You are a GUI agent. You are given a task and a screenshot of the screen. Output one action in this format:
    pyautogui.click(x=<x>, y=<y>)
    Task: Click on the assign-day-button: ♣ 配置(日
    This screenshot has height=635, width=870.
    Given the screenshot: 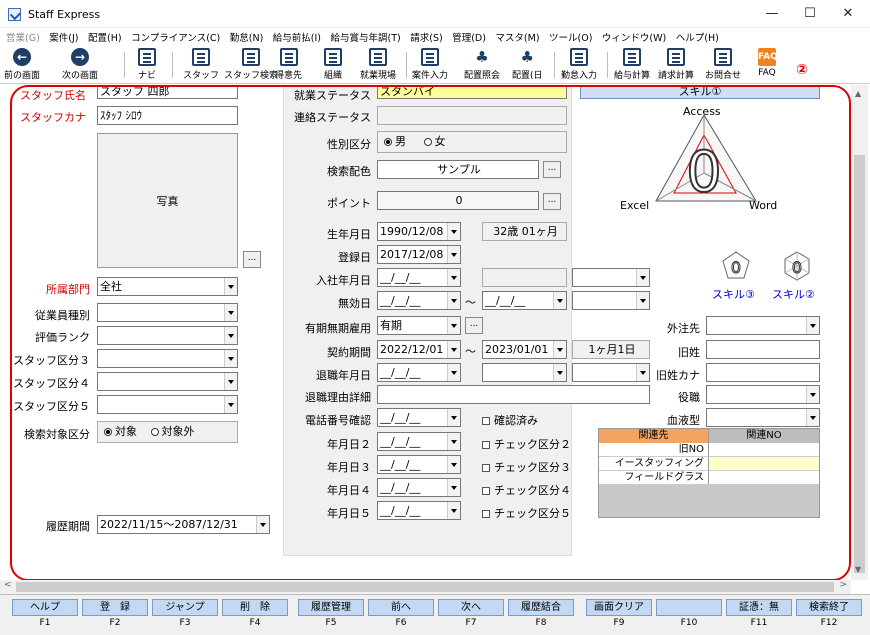 What is the action you would take?
    pyautogui.click(x=527, y=64)
    